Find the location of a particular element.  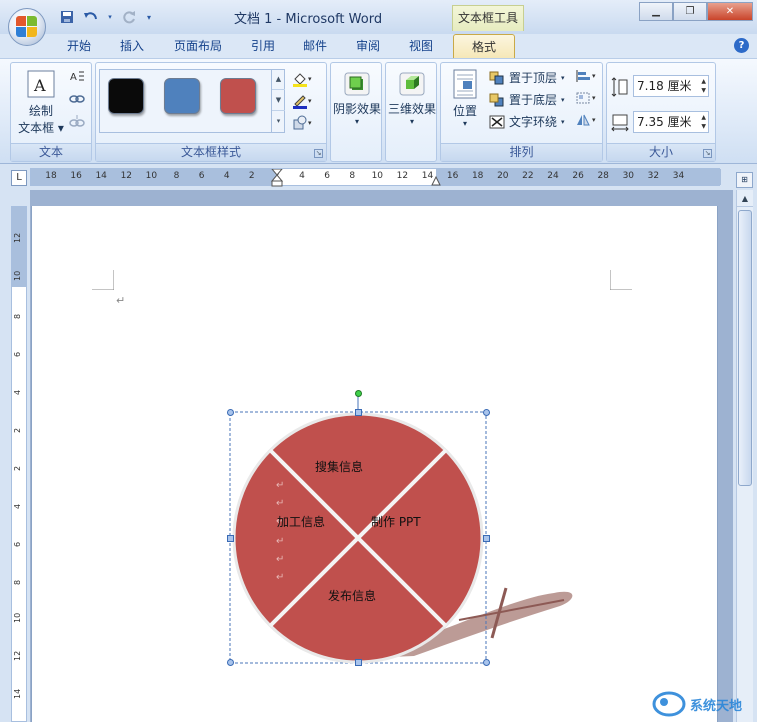

size-group: 7.18 厘米 ▲ ▼ 7.35 厘米 ▲ ▼ 大小 ↘ is located at coordinates (661, 112).